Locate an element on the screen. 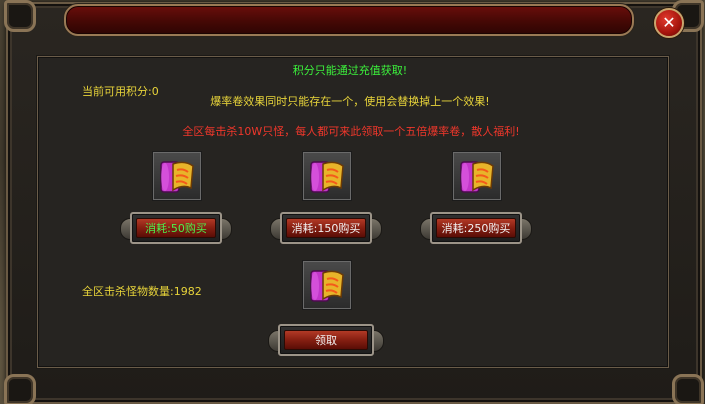 This screenshot has width=705, height=404. buy-button-150-label: 消耗:150购买 is located at coordinates (326, 228).